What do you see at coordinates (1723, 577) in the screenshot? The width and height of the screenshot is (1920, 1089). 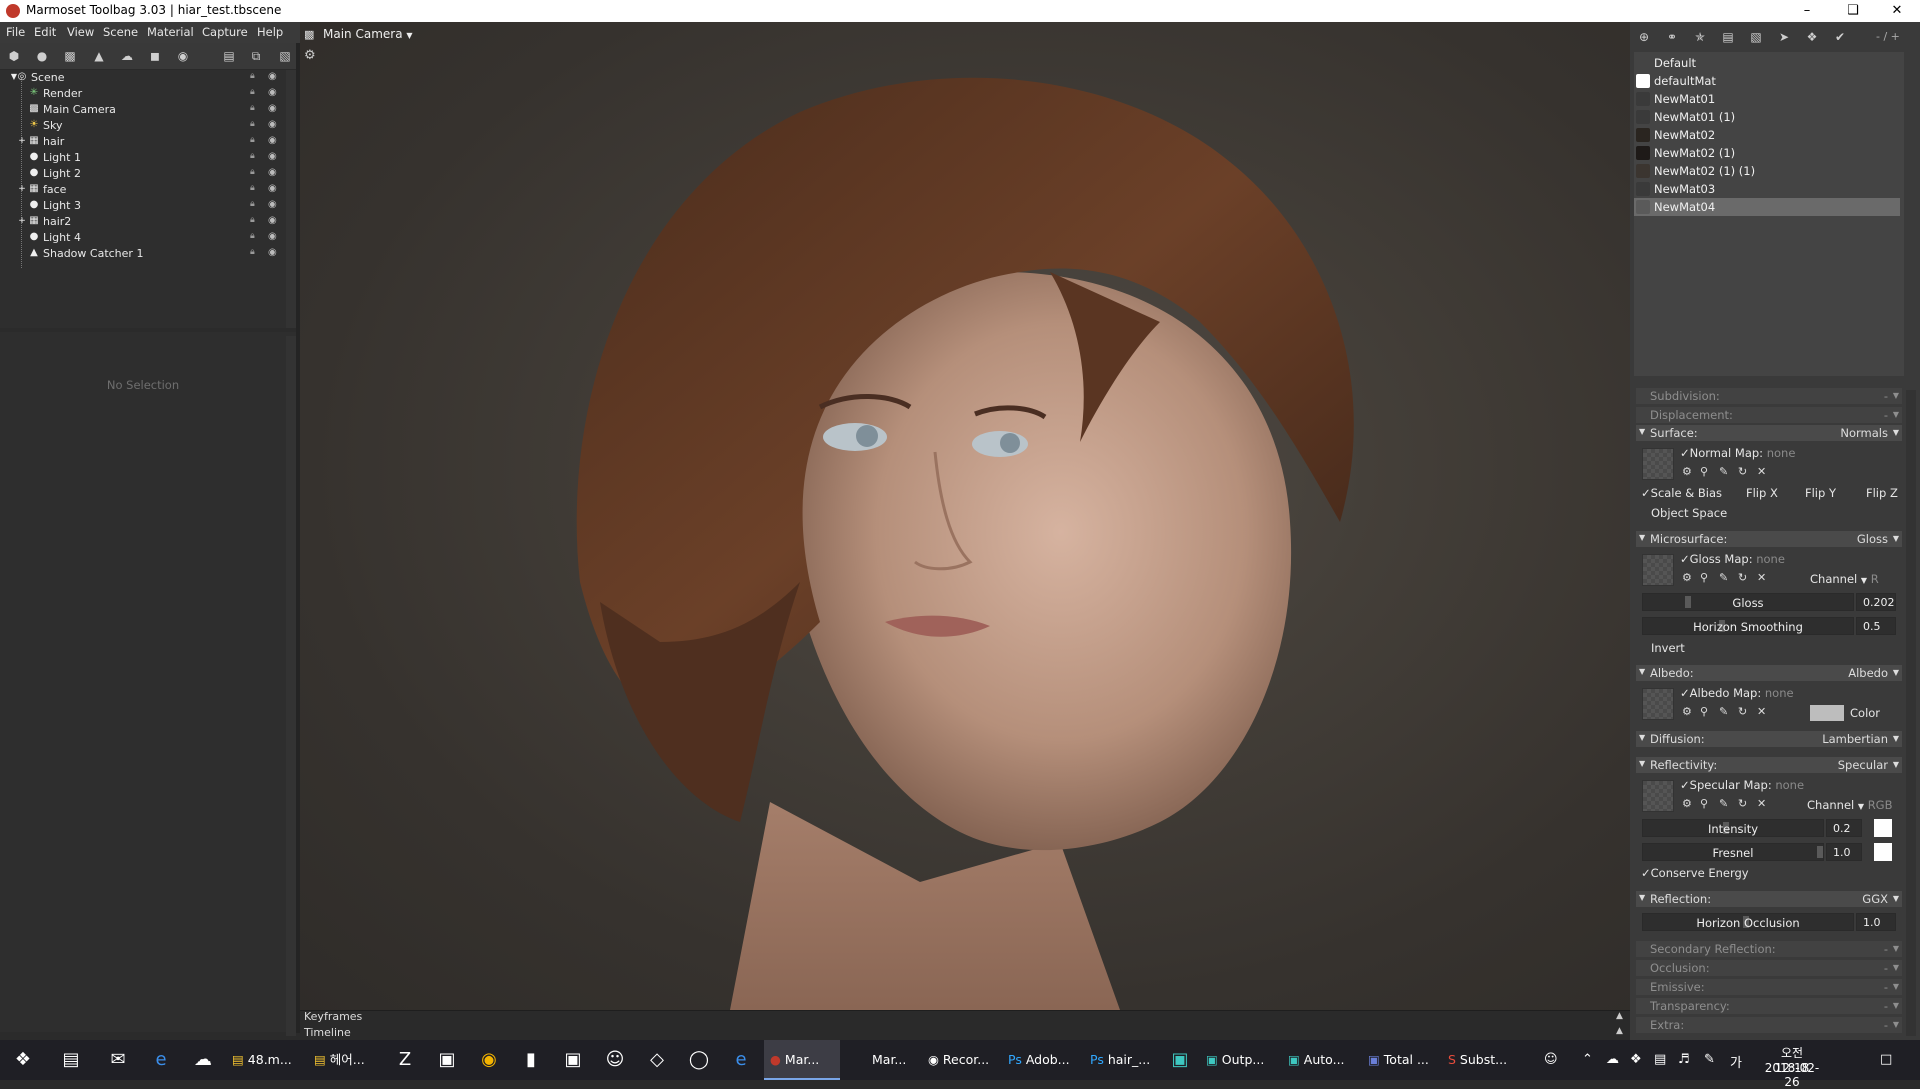 I see `edit-icon: ✎` at bounding box center [1723, 577].